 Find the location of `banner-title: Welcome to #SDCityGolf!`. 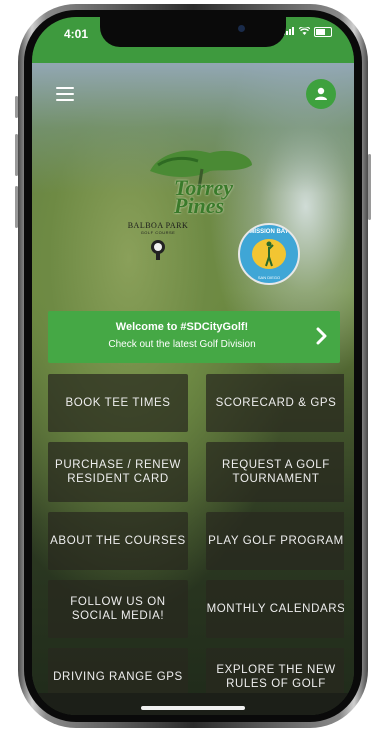

banner-title: Welcome to #SDCityGolf! is located at coordinates (182, 327).